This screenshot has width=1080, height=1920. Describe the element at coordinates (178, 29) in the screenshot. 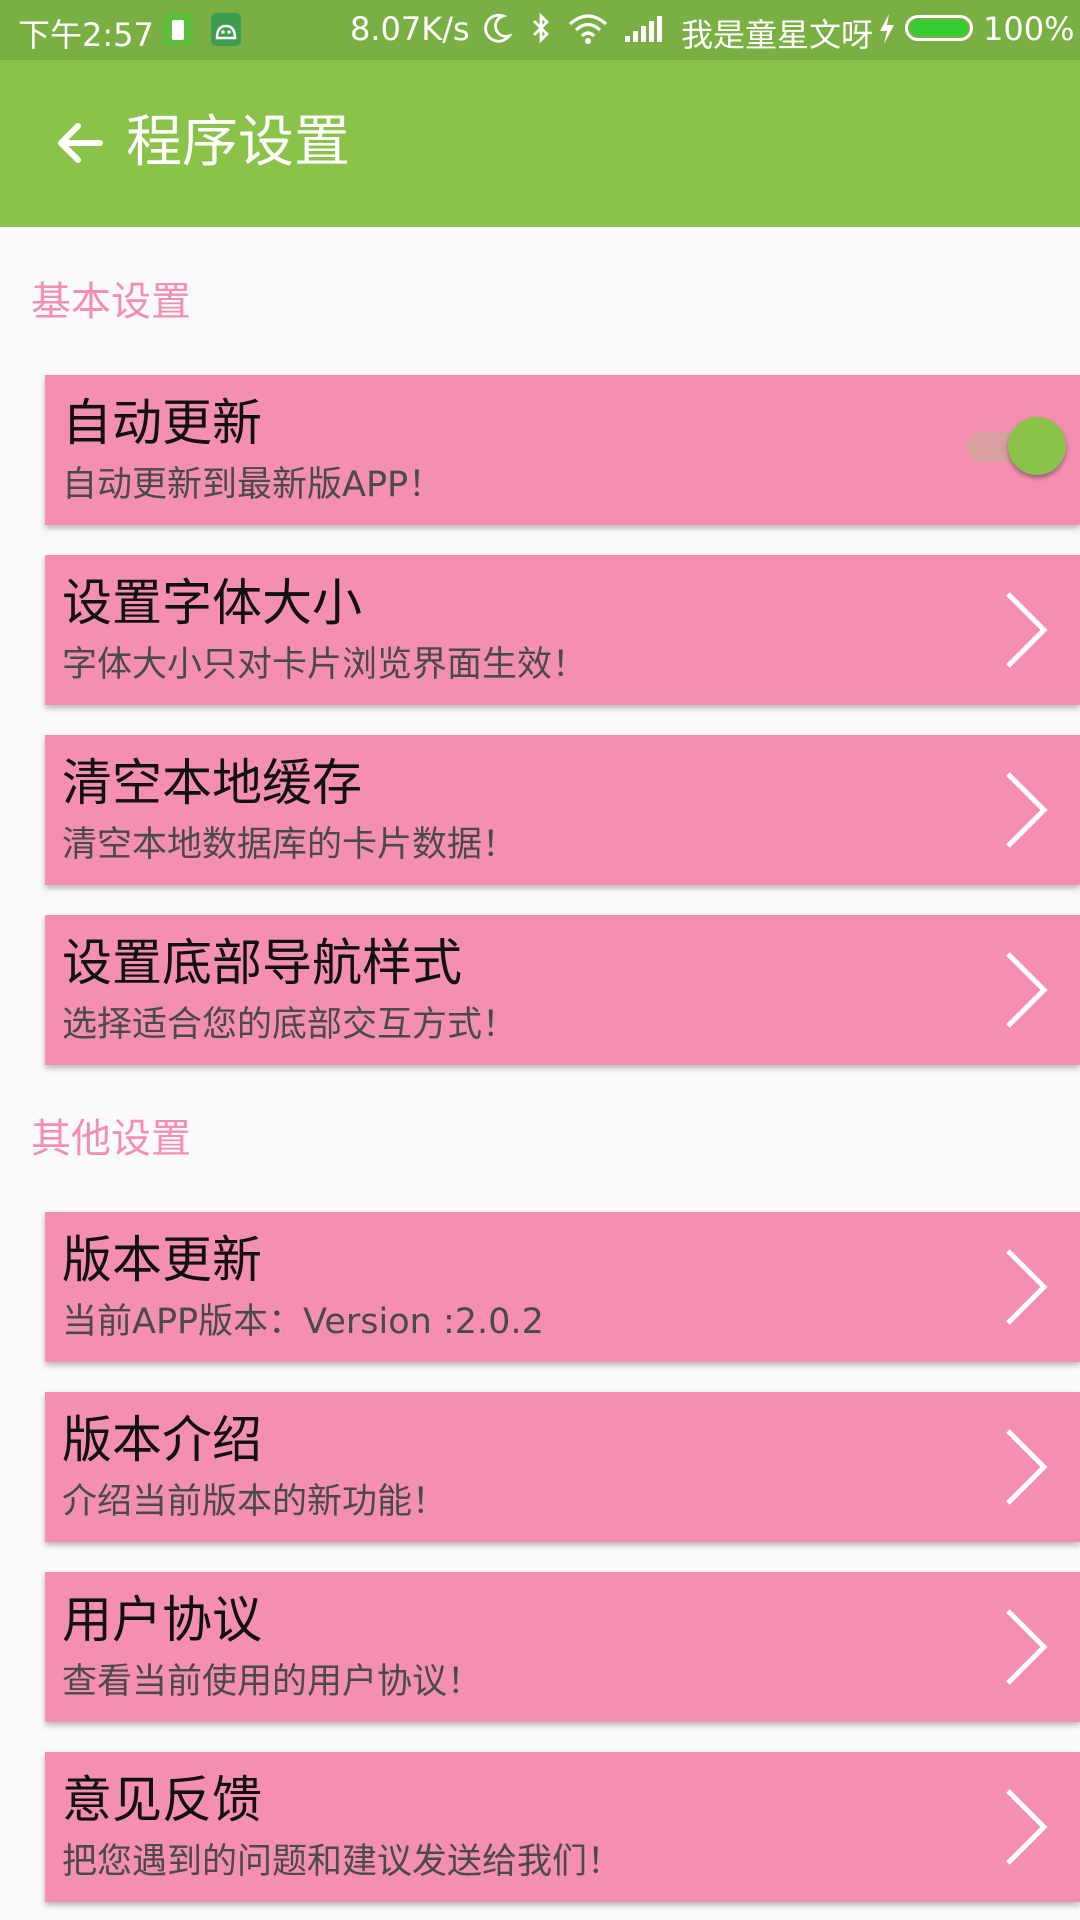

I see `sim-icon` at that location.